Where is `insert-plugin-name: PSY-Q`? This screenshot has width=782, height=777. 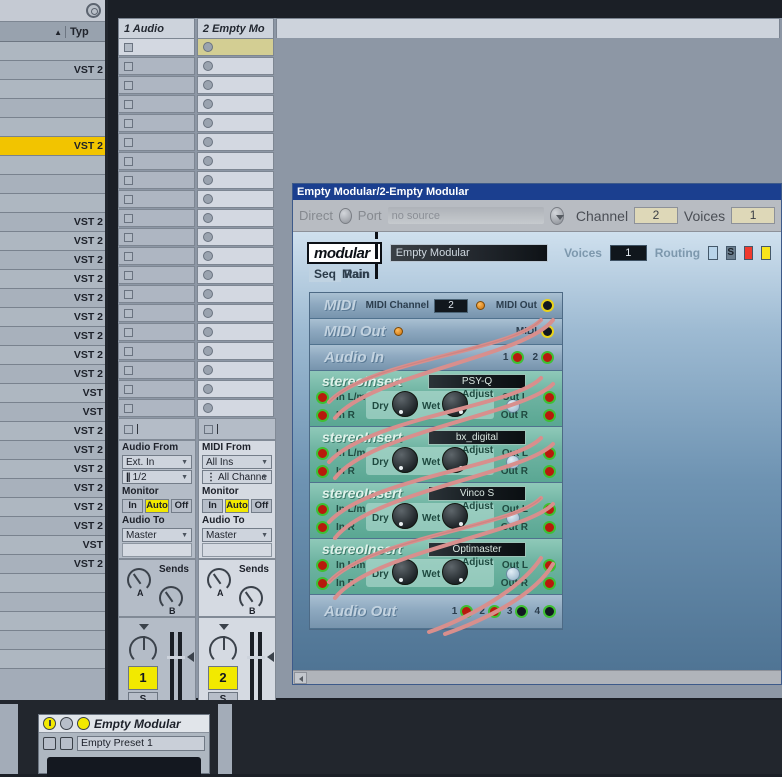
insert-plugin-name: PSY-Q is located at coordinates (477, 381).